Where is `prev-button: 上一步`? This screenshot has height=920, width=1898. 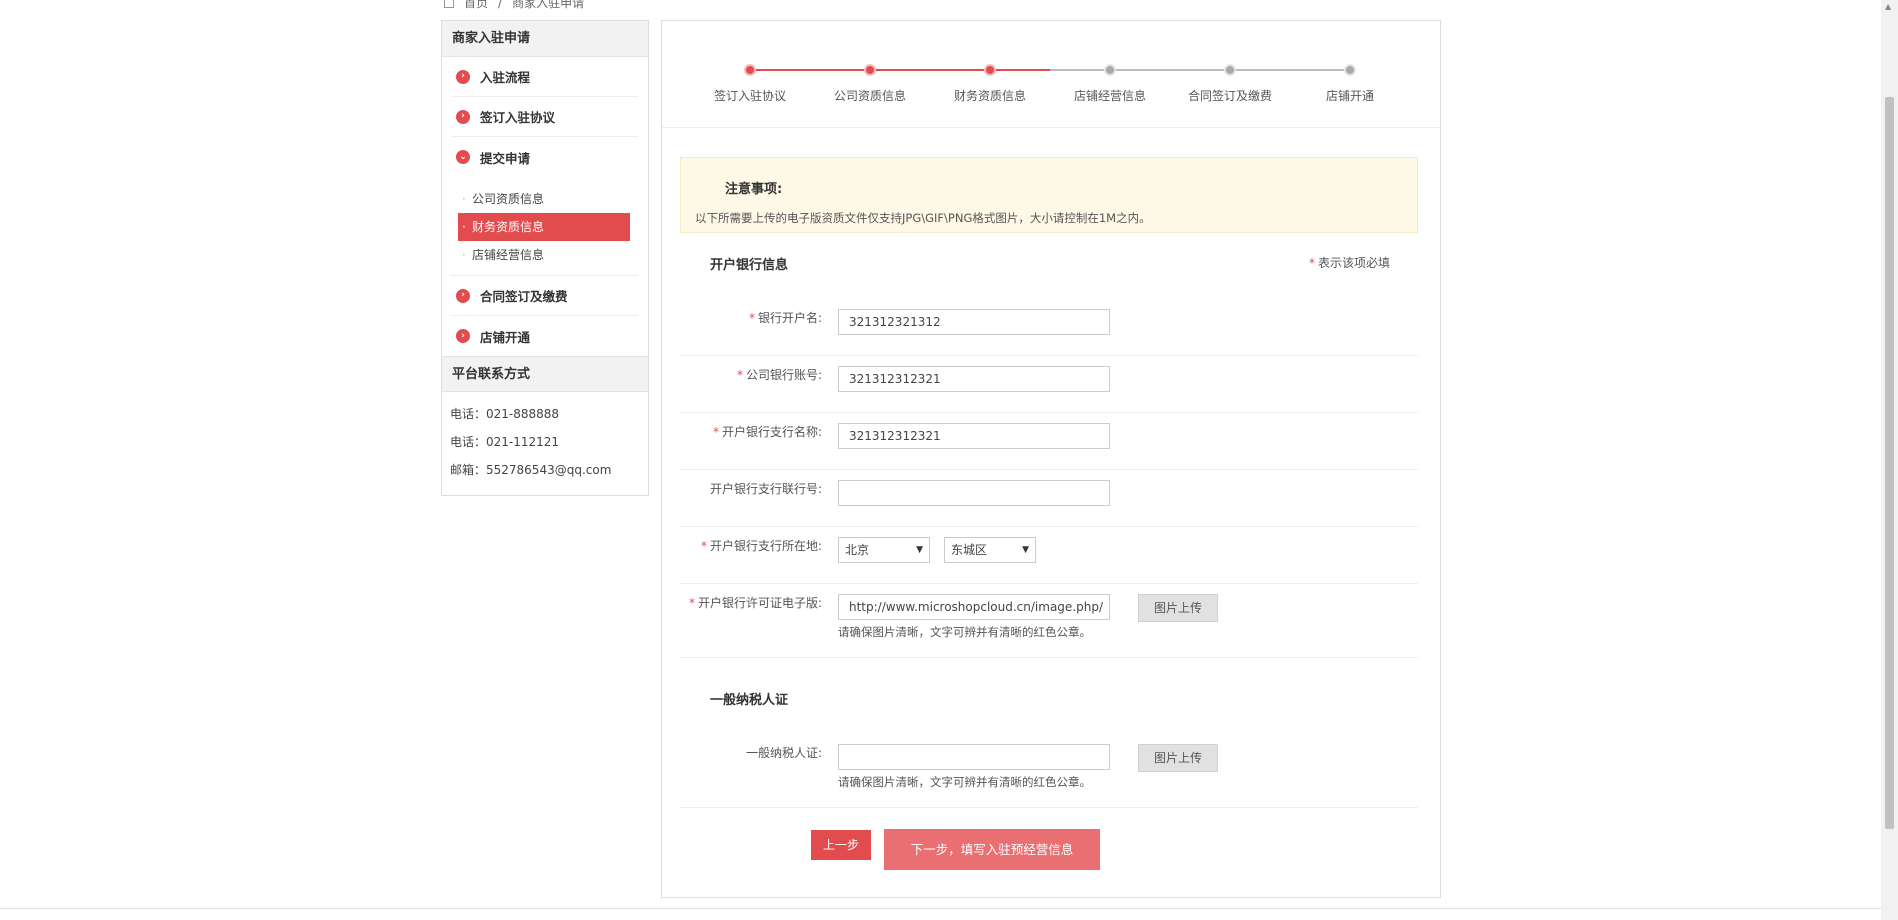 prev-button: 上一步 is located at coordinates (841, 845).